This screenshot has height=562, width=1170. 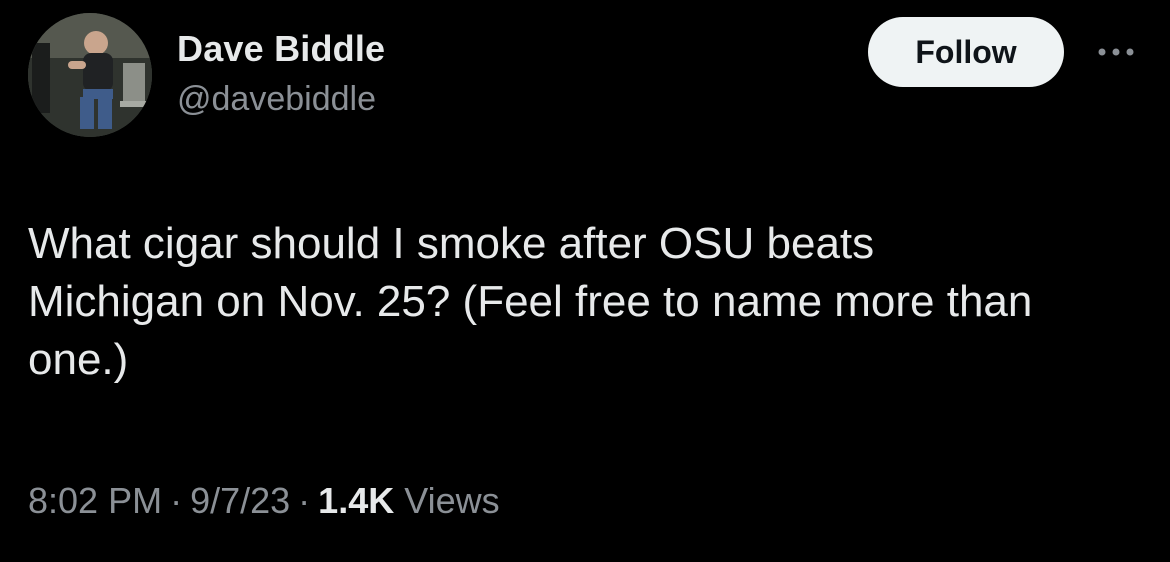 I want to click on profile-photo, so click(x=90, y=75).